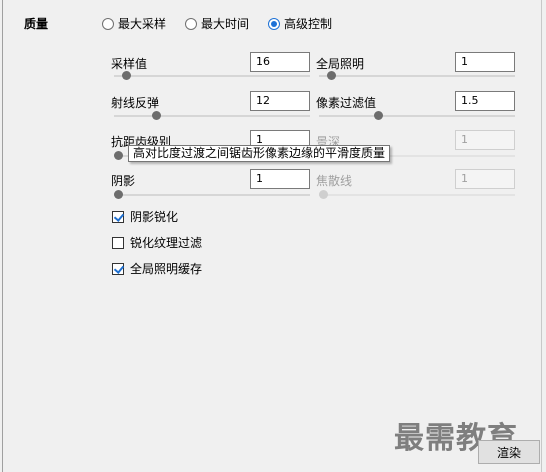  What do you see at coordinates (340, 64) in the screenshot?
I see `global-illumination-label: 全局照明` at bounding box center [340, 64].